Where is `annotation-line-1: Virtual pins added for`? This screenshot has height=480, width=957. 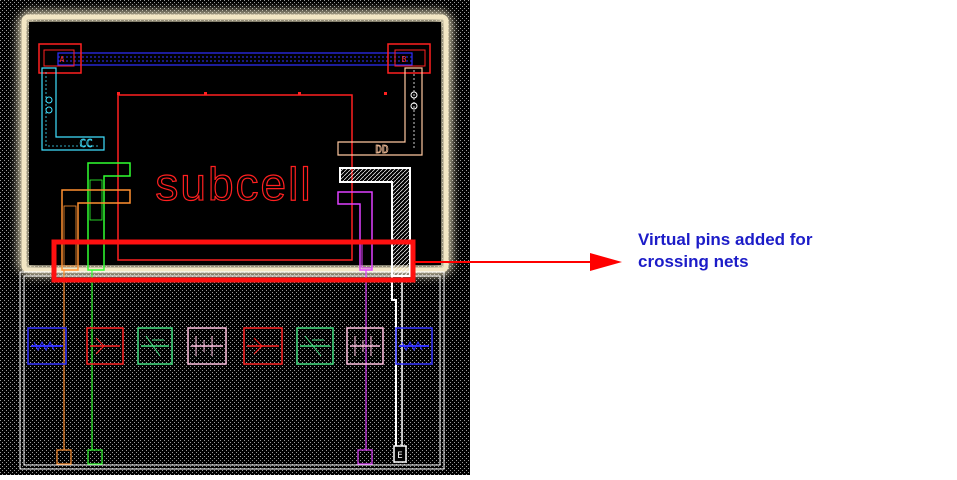
annotation-line-1: Virtual pins added for is located at coordinates (725, 239).